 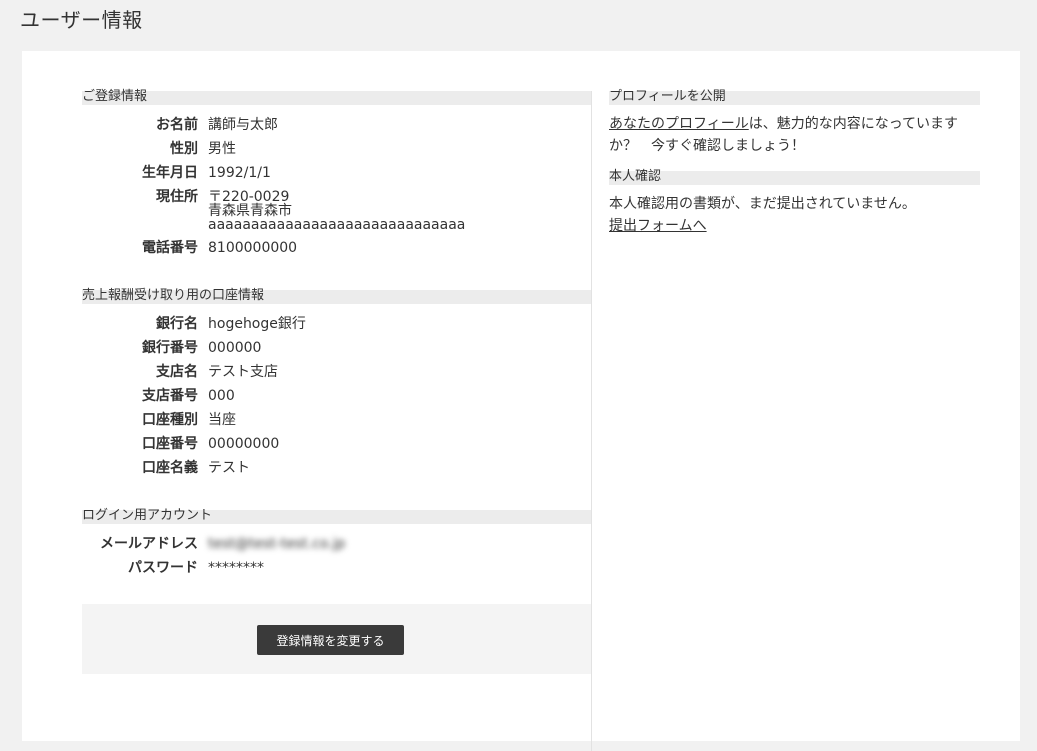 I want to click on section-heading-identity: 本人確認, so click(x=794, y=177).